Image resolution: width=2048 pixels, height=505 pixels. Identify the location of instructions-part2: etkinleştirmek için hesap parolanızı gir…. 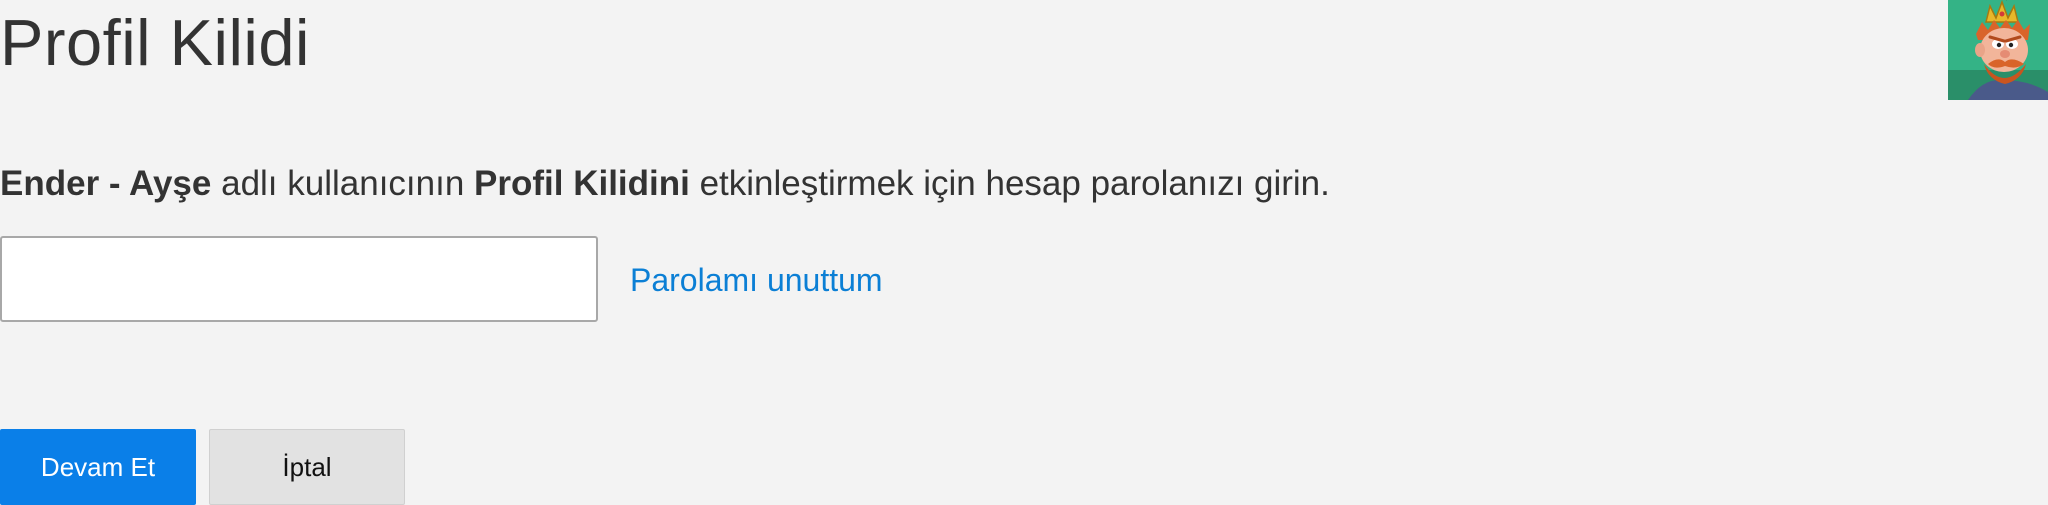
(1009, 183).